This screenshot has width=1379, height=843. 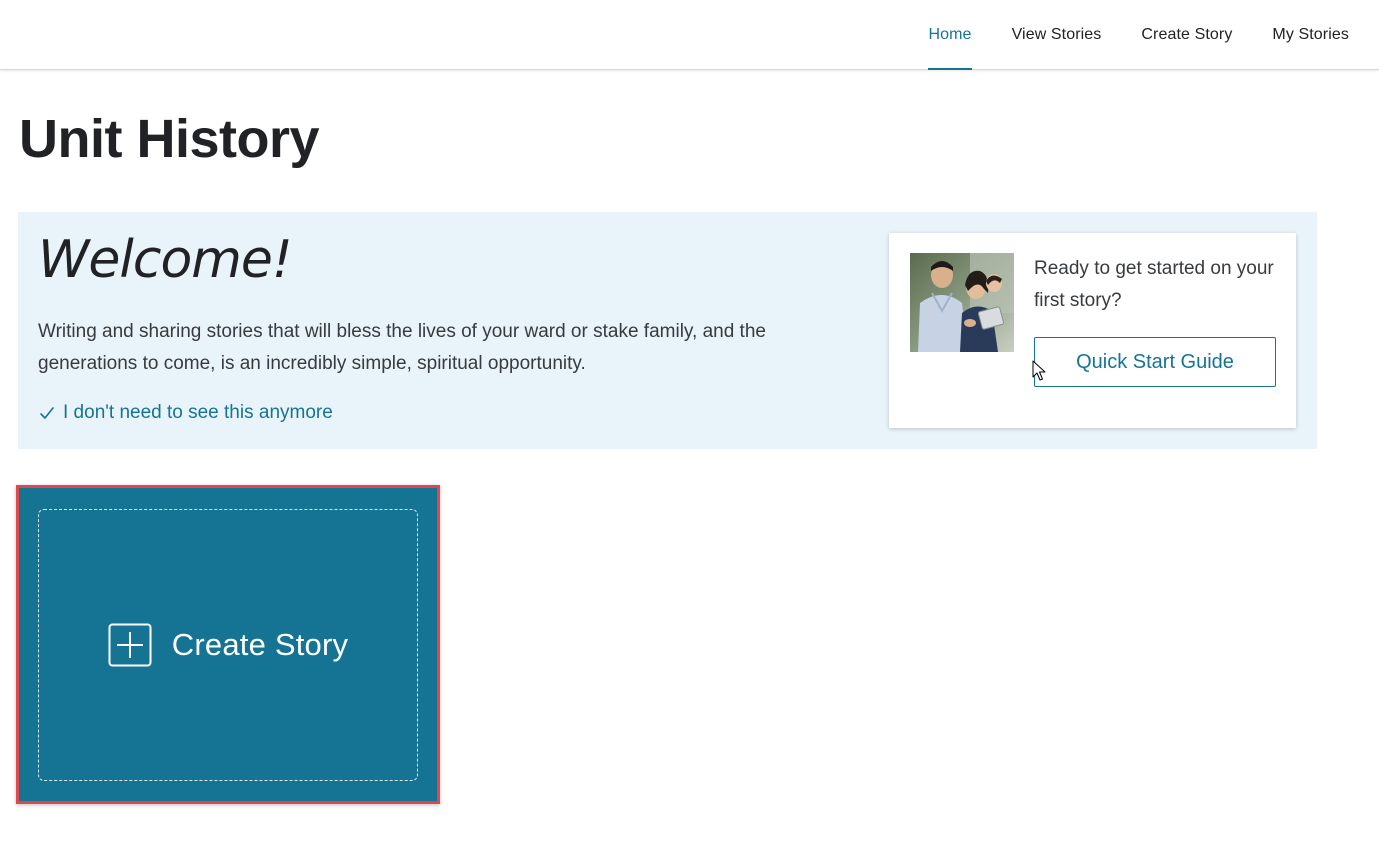 What do you see at coordinates (1186, 35) in the screenshot?
I see `nav-item-create-story: Create Story` at bounding box center [1186, 35].